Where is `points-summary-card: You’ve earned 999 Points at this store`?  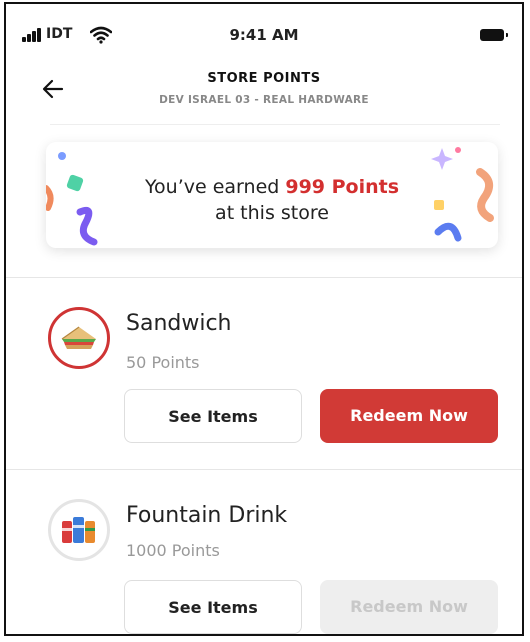
points-summary-card: You’ve earned 999 Points at this store is located at coordinates (272, 195).